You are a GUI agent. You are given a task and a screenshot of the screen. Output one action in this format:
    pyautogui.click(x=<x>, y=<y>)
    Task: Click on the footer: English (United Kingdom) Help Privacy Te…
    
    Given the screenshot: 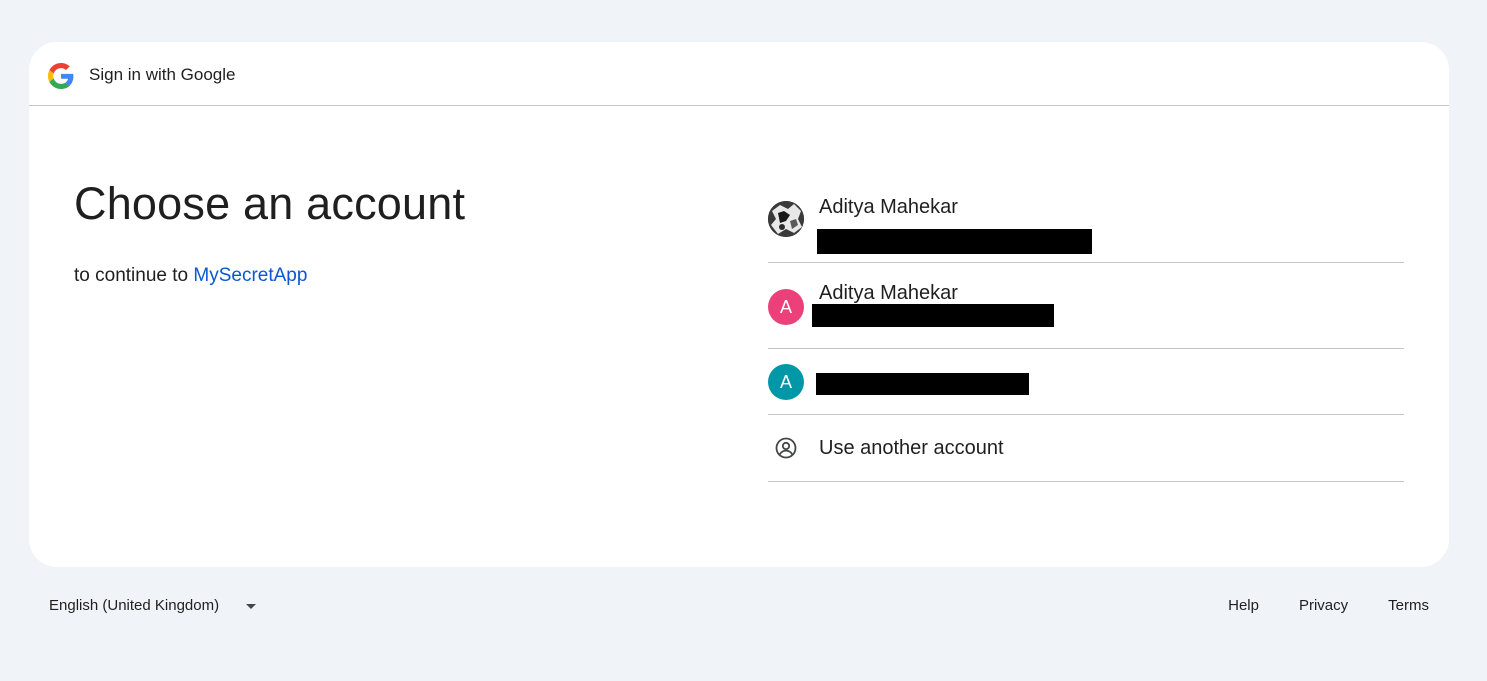 What is the action you would take?
    pyautogui.click(x=743, y=605)
    